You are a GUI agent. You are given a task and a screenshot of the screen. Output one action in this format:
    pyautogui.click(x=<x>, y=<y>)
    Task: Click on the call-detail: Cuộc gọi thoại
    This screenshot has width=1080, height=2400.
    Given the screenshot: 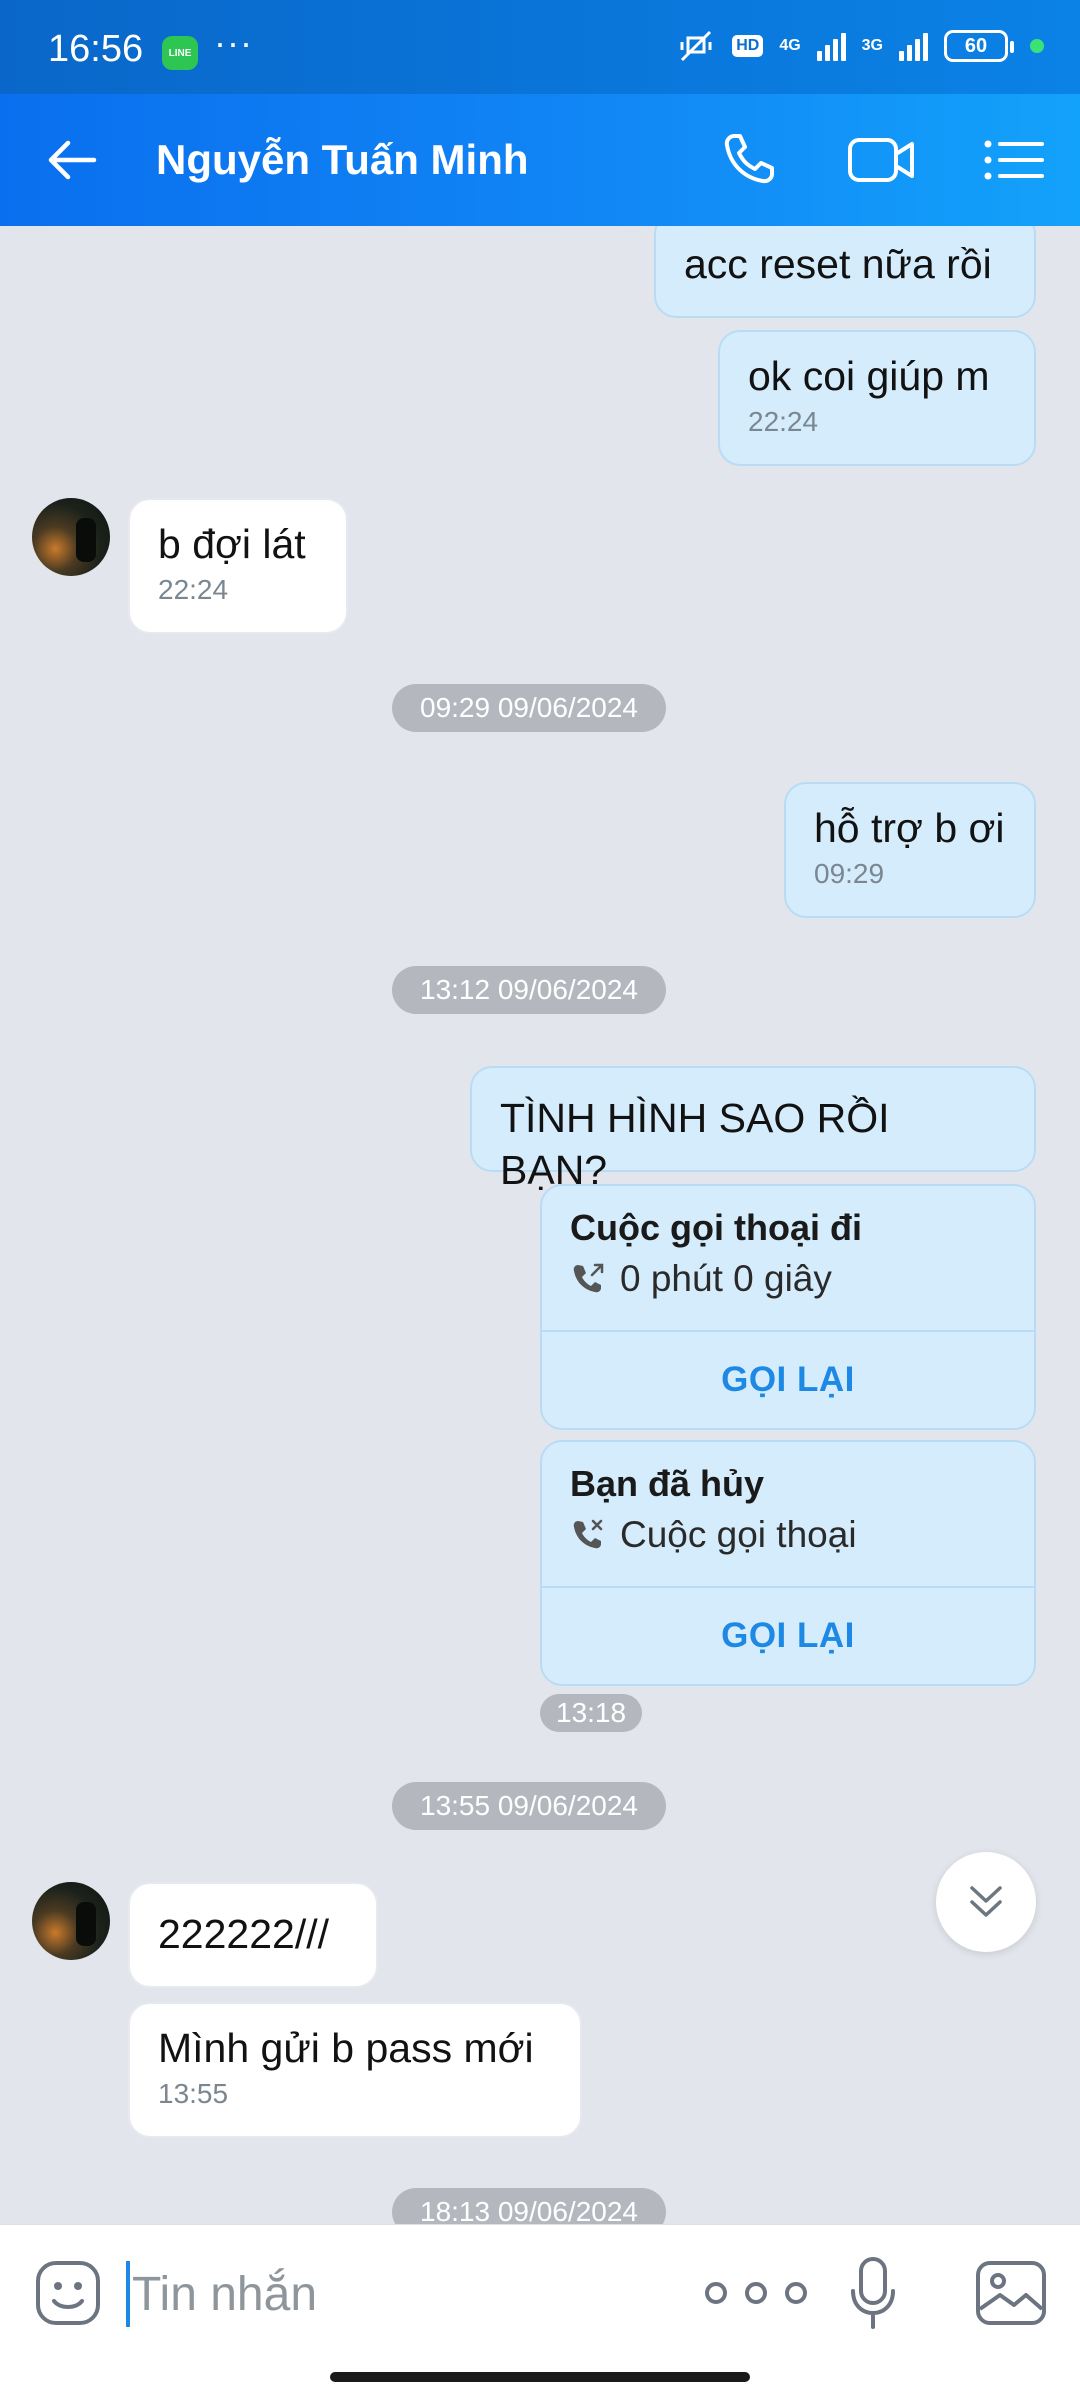 What is the action you would take?
    pyautogui.click(x=738, y=1534)
    